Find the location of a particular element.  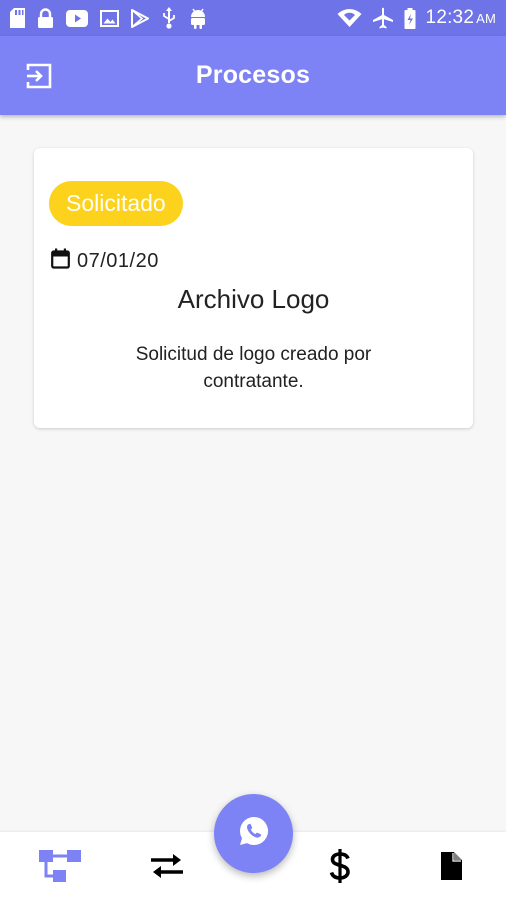

airplane-icon is located at coordinates (383, 18).